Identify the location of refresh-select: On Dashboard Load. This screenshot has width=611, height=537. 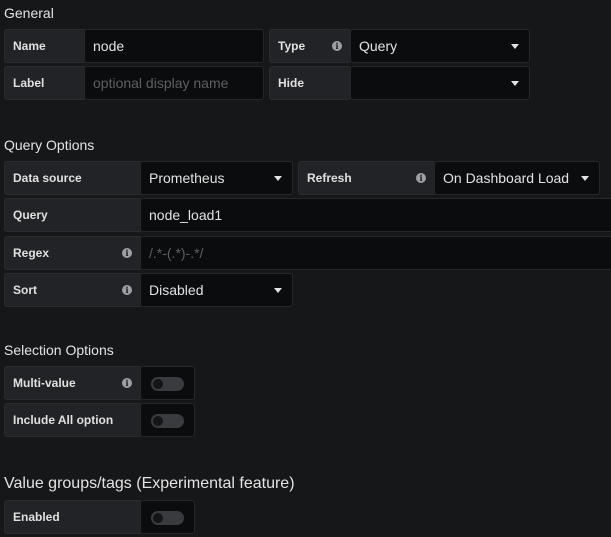
(517, 178).